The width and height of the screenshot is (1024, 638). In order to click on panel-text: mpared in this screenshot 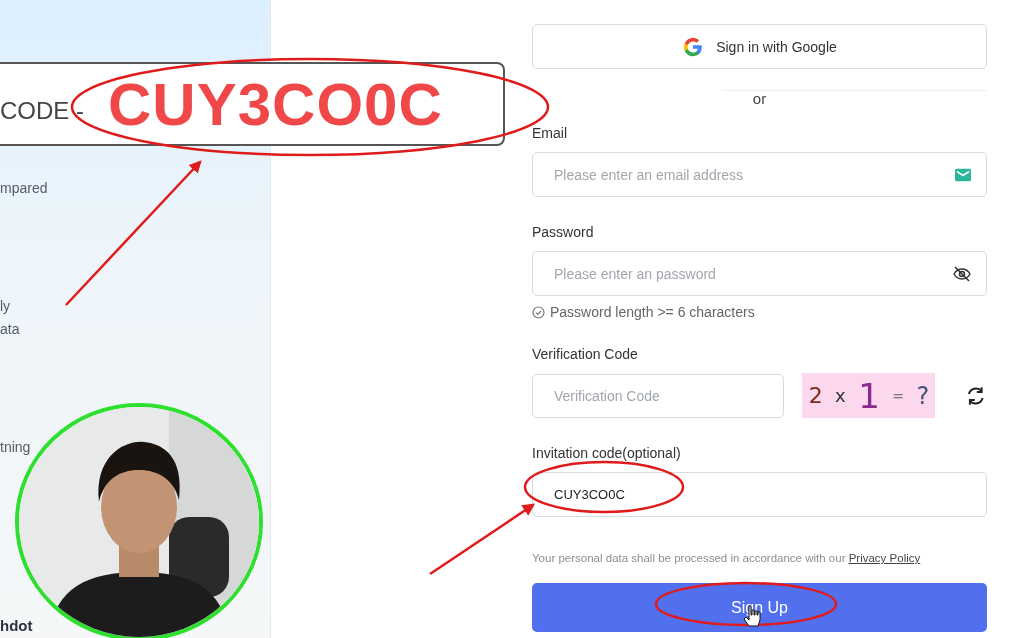, I will do `click(24, 188)`.